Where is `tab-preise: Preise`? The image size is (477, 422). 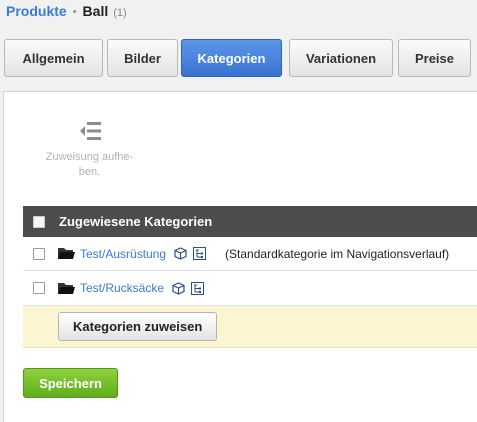 tab-preise: Preise is located at coordinates (434, 58).